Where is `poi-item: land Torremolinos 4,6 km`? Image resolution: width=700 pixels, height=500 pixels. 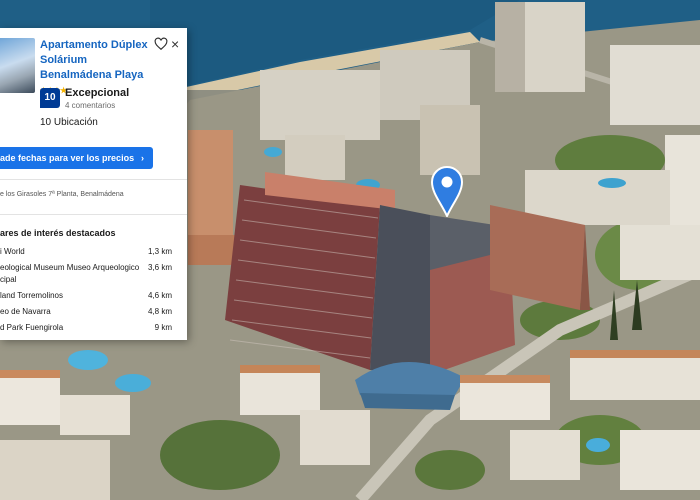
poi-item: land Torremolinos 4,6 km is located at coordinates (93, 296).